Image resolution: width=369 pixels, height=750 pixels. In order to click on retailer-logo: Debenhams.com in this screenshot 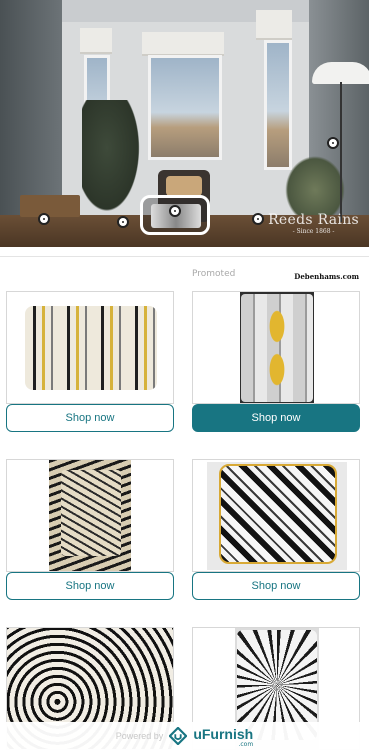, I will do `click(326, 276)`.